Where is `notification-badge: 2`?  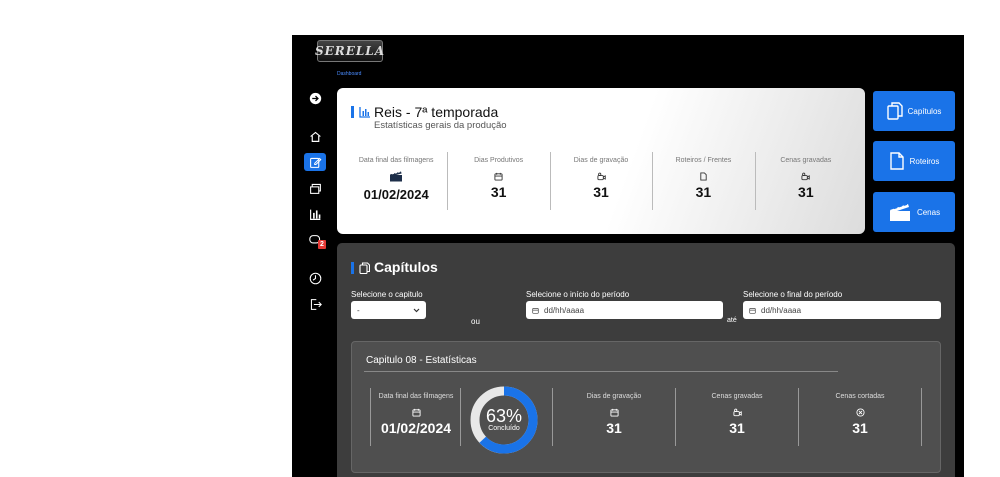
notification-badge: 2 is located at coordinates (322, 244).